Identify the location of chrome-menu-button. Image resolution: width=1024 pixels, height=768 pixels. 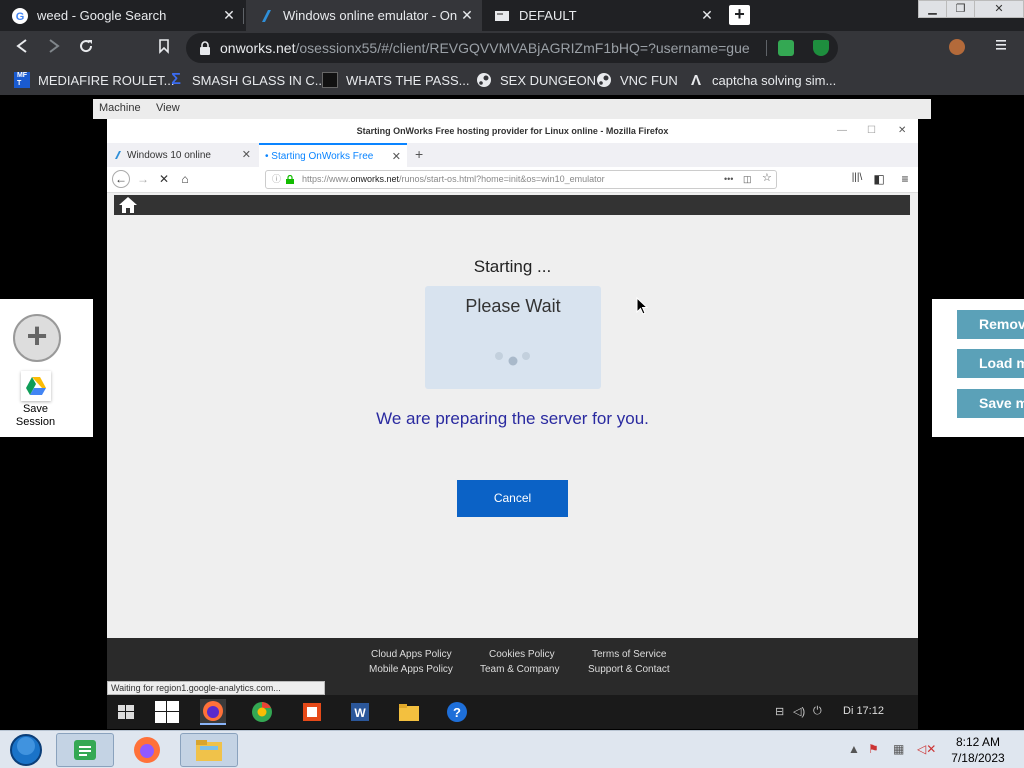
(1001, 48).